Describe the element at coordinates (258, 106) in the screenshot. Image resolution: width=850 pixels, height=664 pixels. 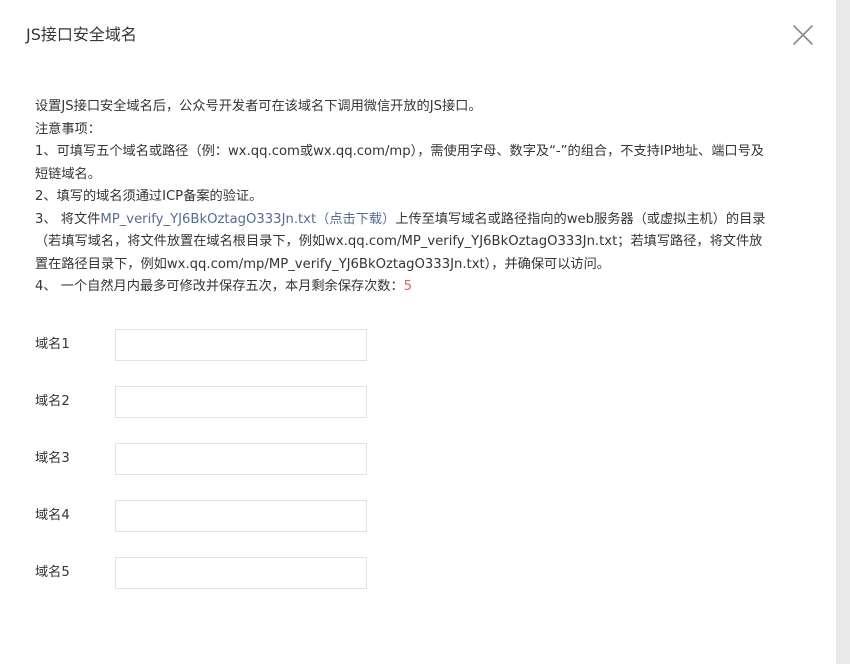
I see `intro-text: 设置JS接口安全域名后，公众号开发者可在该域名下调用微信开放的JS接口。` at that location.